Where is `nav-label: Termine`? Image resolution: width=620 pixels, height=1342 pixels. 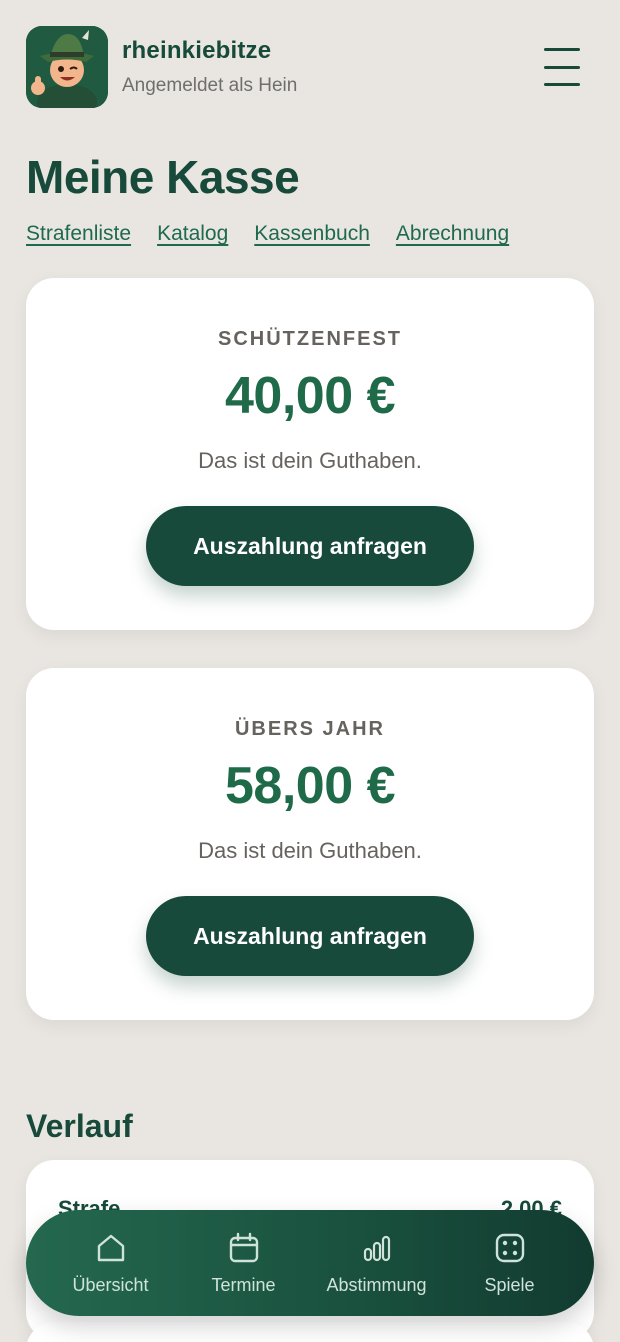
nav-label: Termine is located at coordinates (243, 1284).